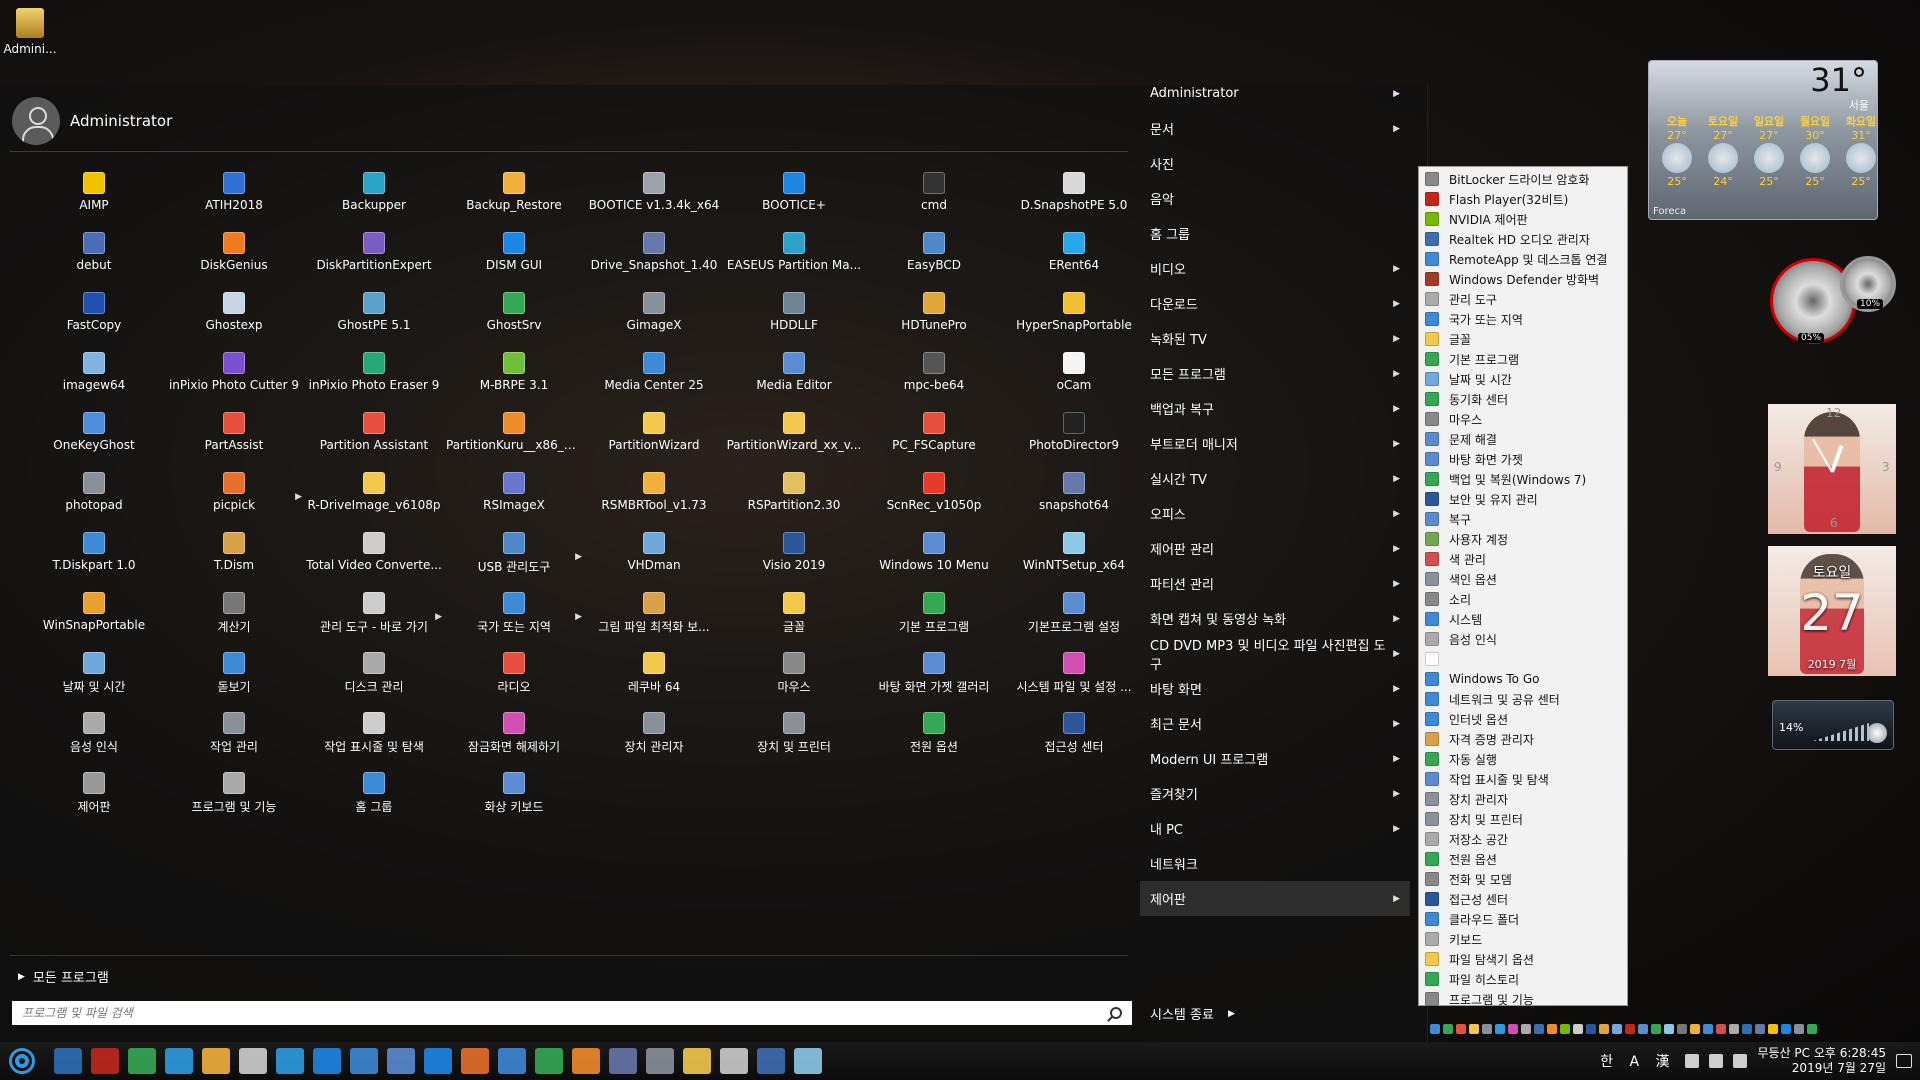 The image size is (1920, 1080). Describe the element at coordinates (234, 797) in the screenshot. I see `app-tile: 프로그램 및 기능` at that location.